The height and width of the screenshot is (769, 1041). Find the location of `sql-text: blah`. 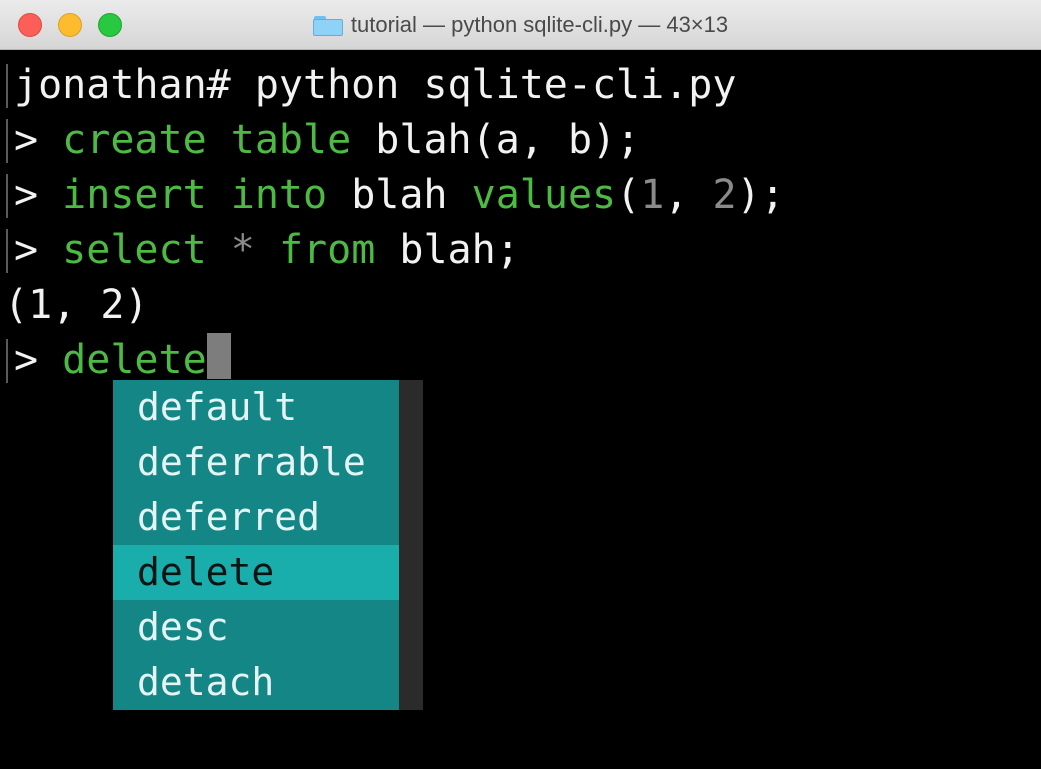

sql-text: blah is located at coordinates (399, 195).